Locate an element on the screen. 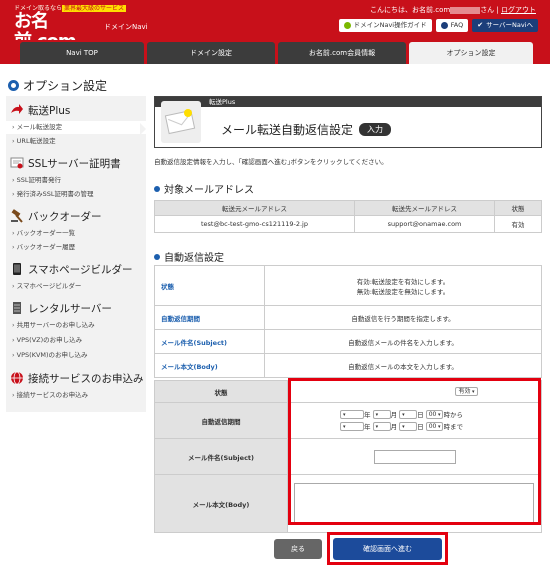  sidebar-item-backorder-history: バックオーダー履歴 is located at coordinates (76, 247).